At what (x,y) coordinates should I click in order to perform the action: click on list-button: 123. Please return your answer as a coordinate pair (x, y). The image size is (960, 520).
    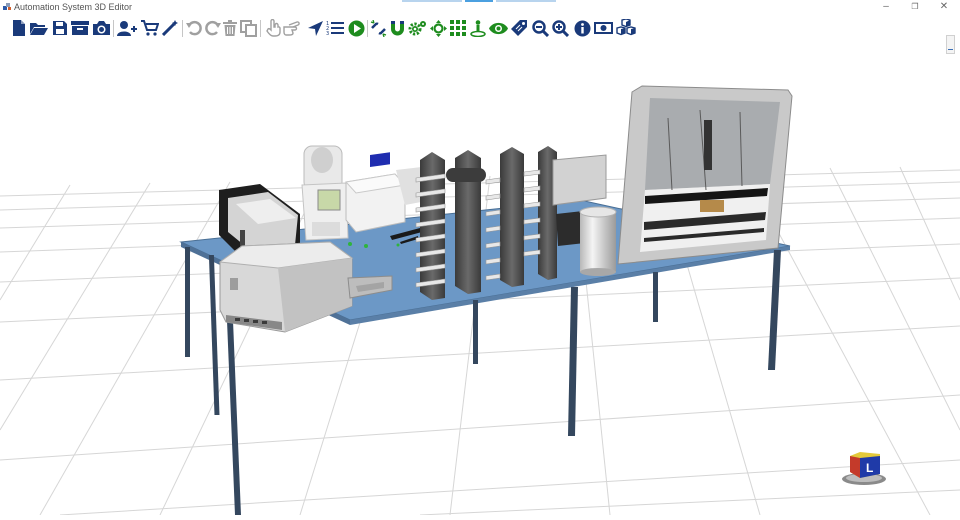
    Looking at the image, I should click on (335, 28).